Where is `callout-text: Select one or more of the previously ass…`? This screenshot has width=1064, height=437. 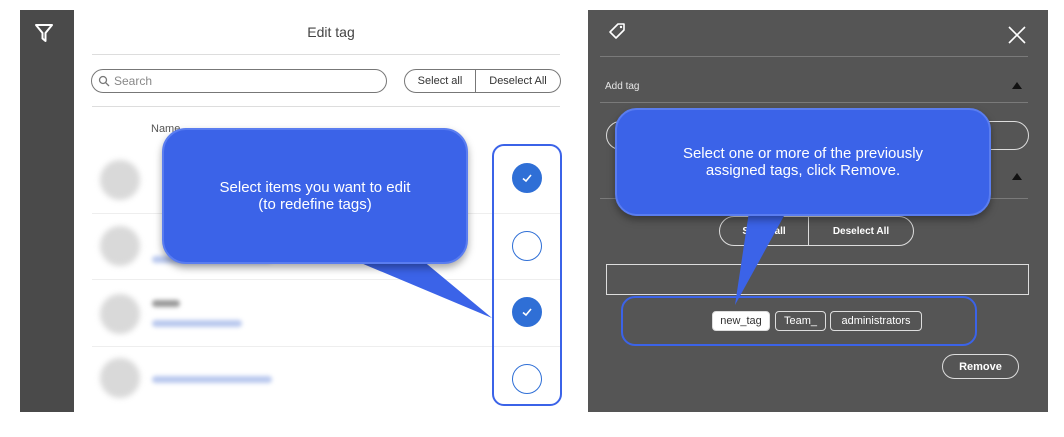 callout-text: Select one or more of the previously ass… is located at coordinates (803, 162).